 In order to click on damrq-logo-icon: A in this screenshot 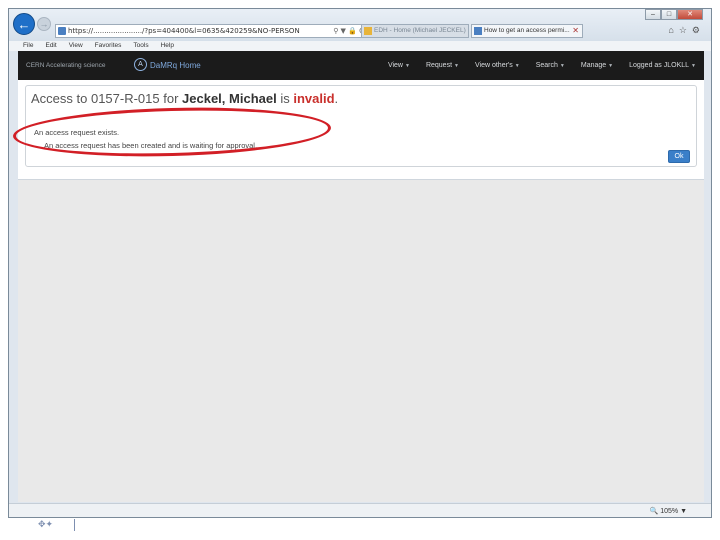, I will do `click(140, 64)`.